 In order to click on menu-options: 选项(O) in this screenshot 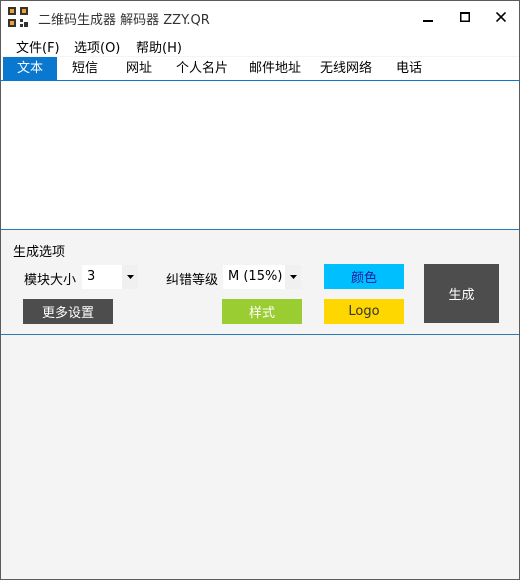, I will do `click(97, 46)`.